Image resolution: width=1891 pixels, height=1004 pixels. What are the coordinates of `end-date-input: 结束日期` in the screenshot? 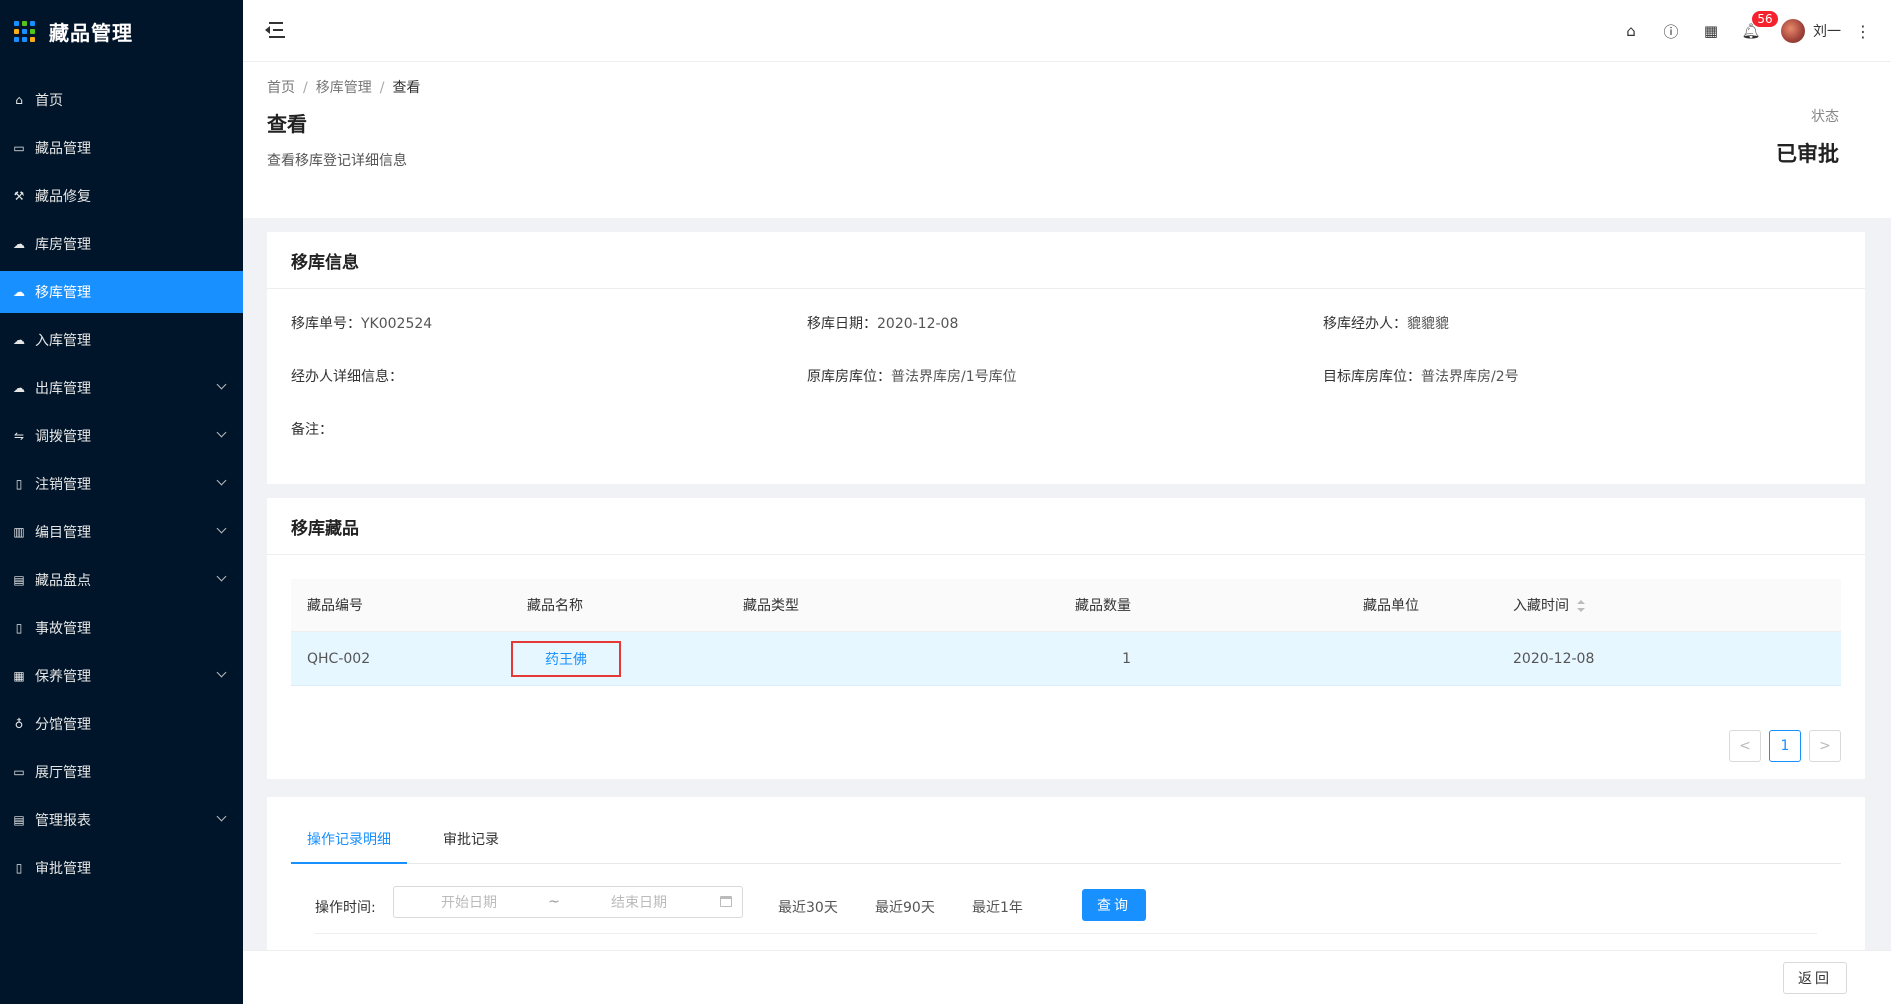 It's located at (639, 902).